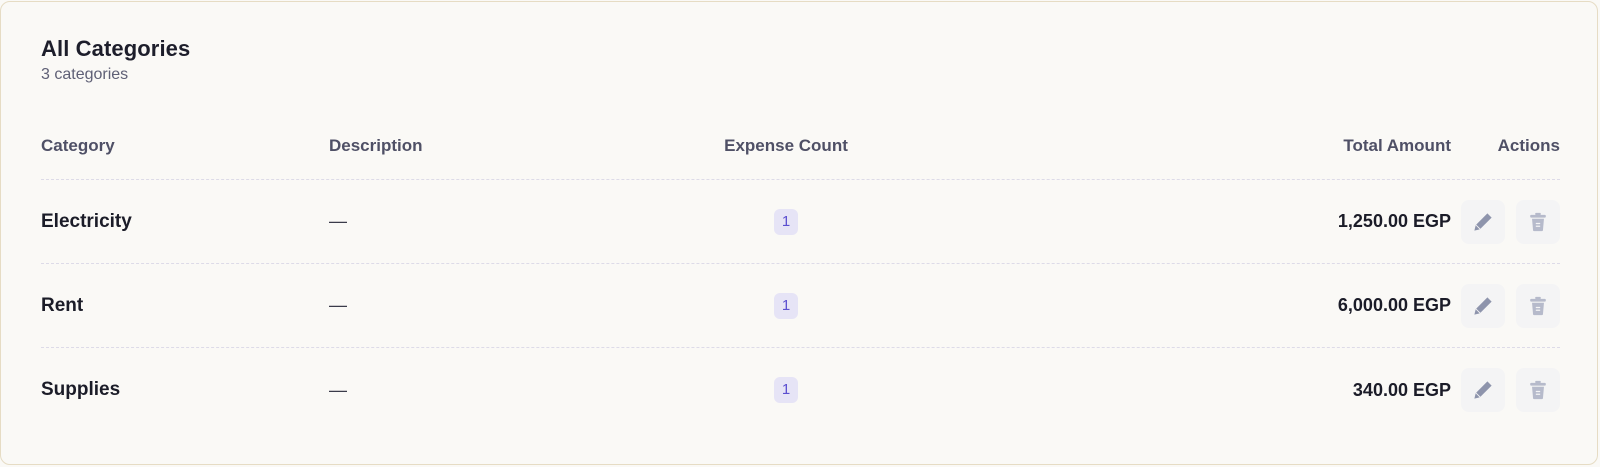 The width and height of the screenshot is (1600, 467). I want to click on category-name: Rent, so click(62, 305).